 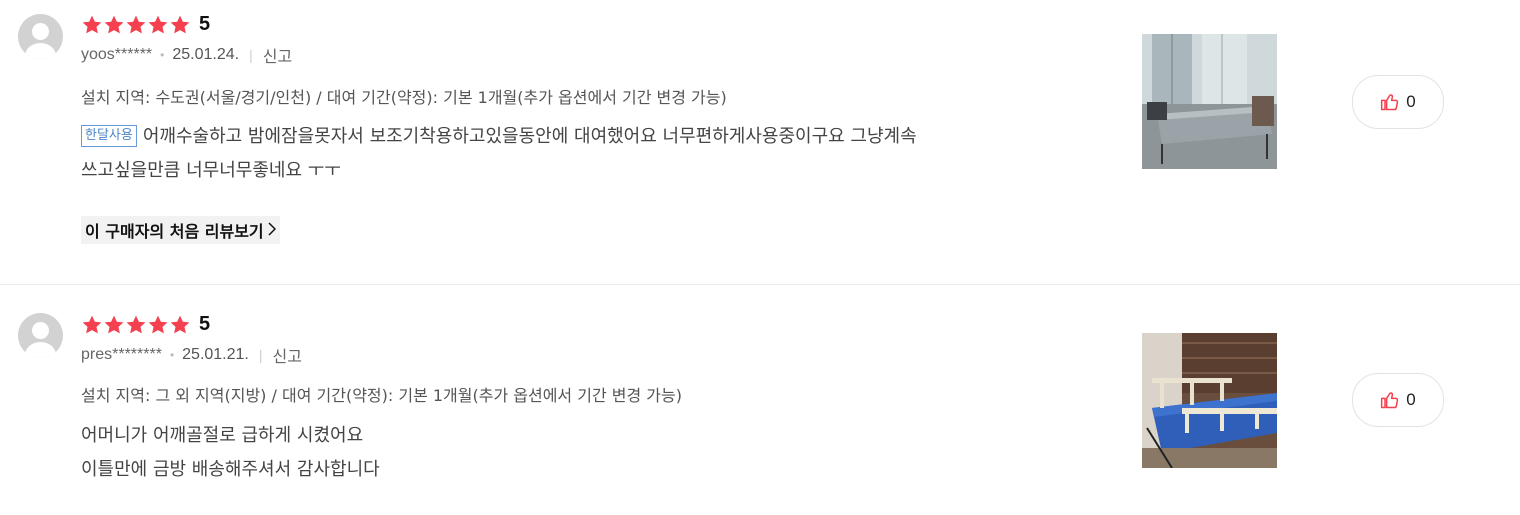 I want to click on review-content: 어머니가 어깨골절로 급하게 시켰어요 이틀만에 금방 배송해주셔서 감사합니다, so click(x=581, y=453).